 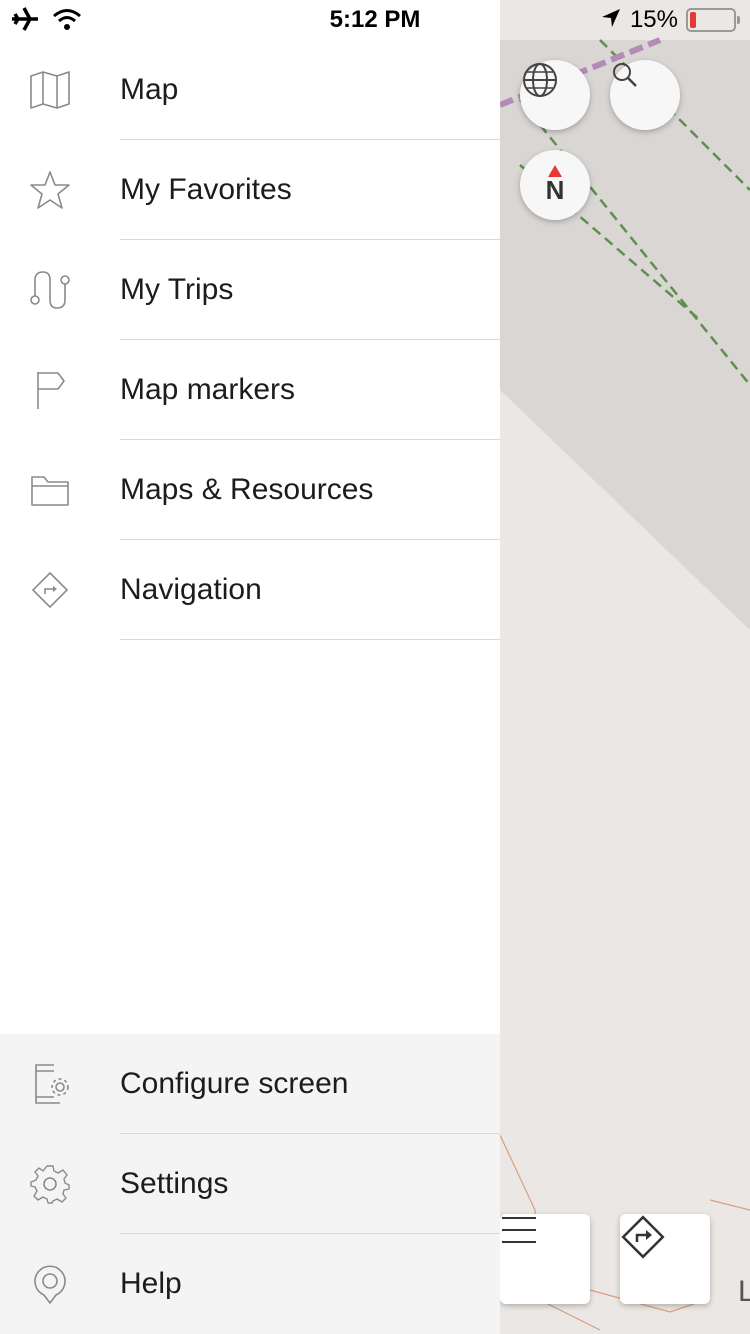 What do you see at coordinates (250, 90) in the screenshot?
I see `menu-item-map: Map` at bounding box center [250, 90].